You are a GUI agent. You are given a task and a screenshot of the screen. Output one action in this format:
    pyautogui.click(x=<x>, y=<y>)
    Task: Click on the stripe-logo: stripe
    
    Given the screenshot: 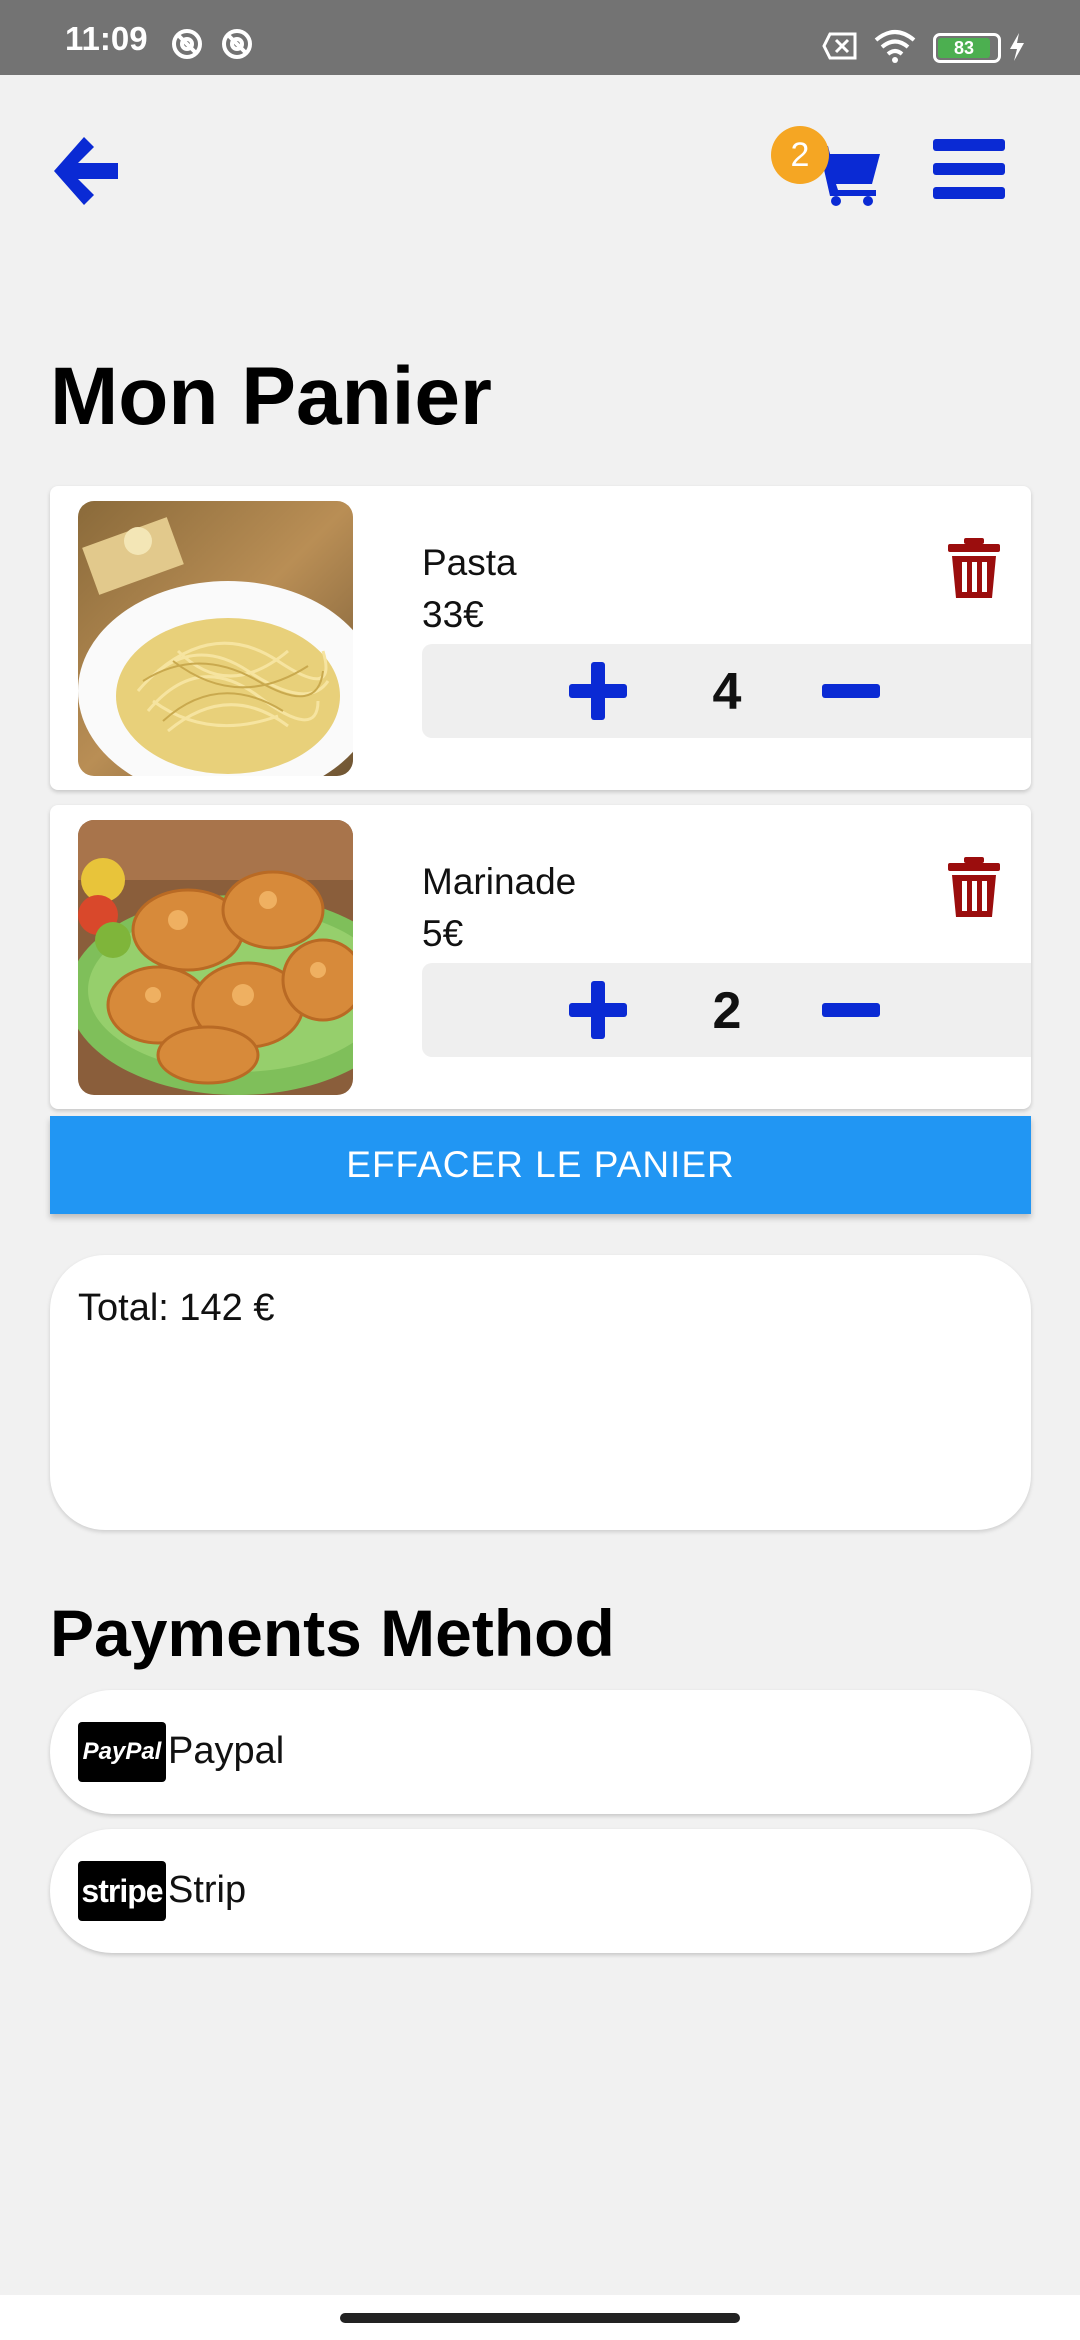 What is the action you would take?
    pyautogui.click(x=122, y=1891)
    